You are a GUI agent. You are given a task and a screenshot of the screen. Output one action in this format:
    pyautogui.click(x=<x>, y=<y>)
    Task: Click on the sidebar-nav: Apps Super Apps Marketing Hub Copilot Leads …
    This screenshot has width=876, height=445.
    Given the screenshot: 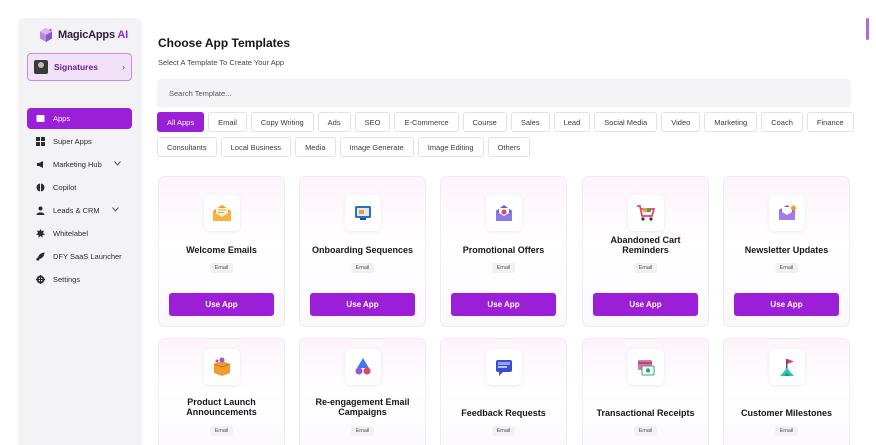 What is the action you would take?
    pyautogui.click(x=79, y=200)
    